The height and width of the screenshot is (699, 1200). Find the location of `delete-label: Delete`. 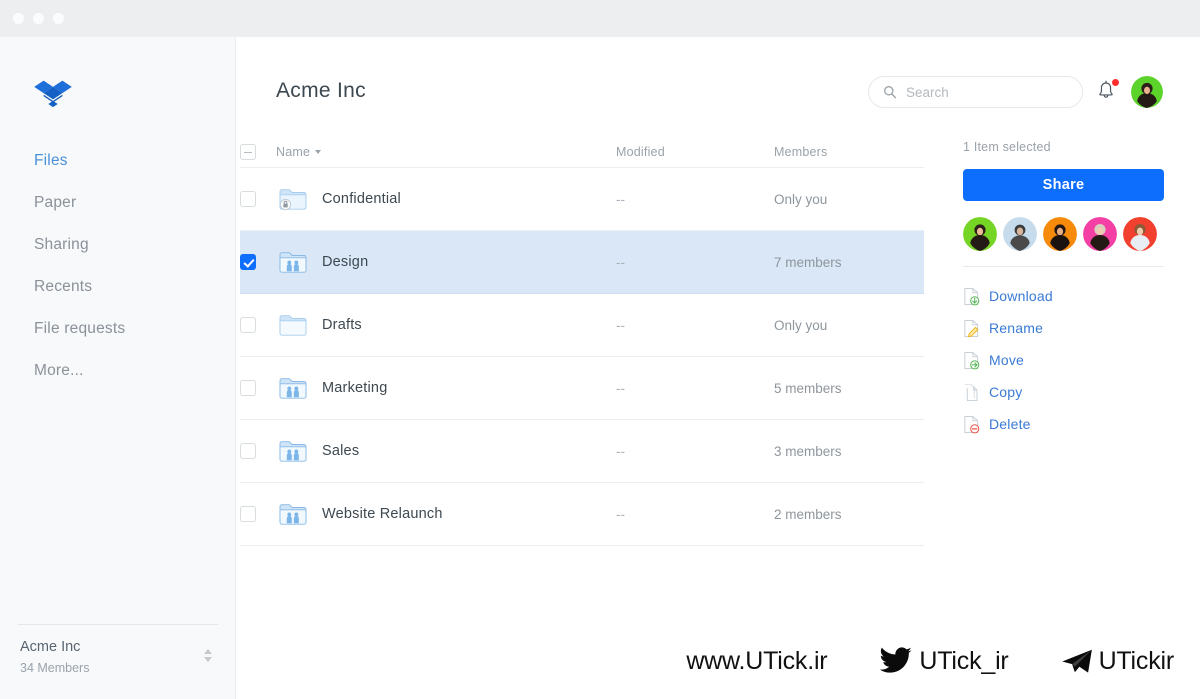

delete-label: Delete is located at coordinates (1010, 424).